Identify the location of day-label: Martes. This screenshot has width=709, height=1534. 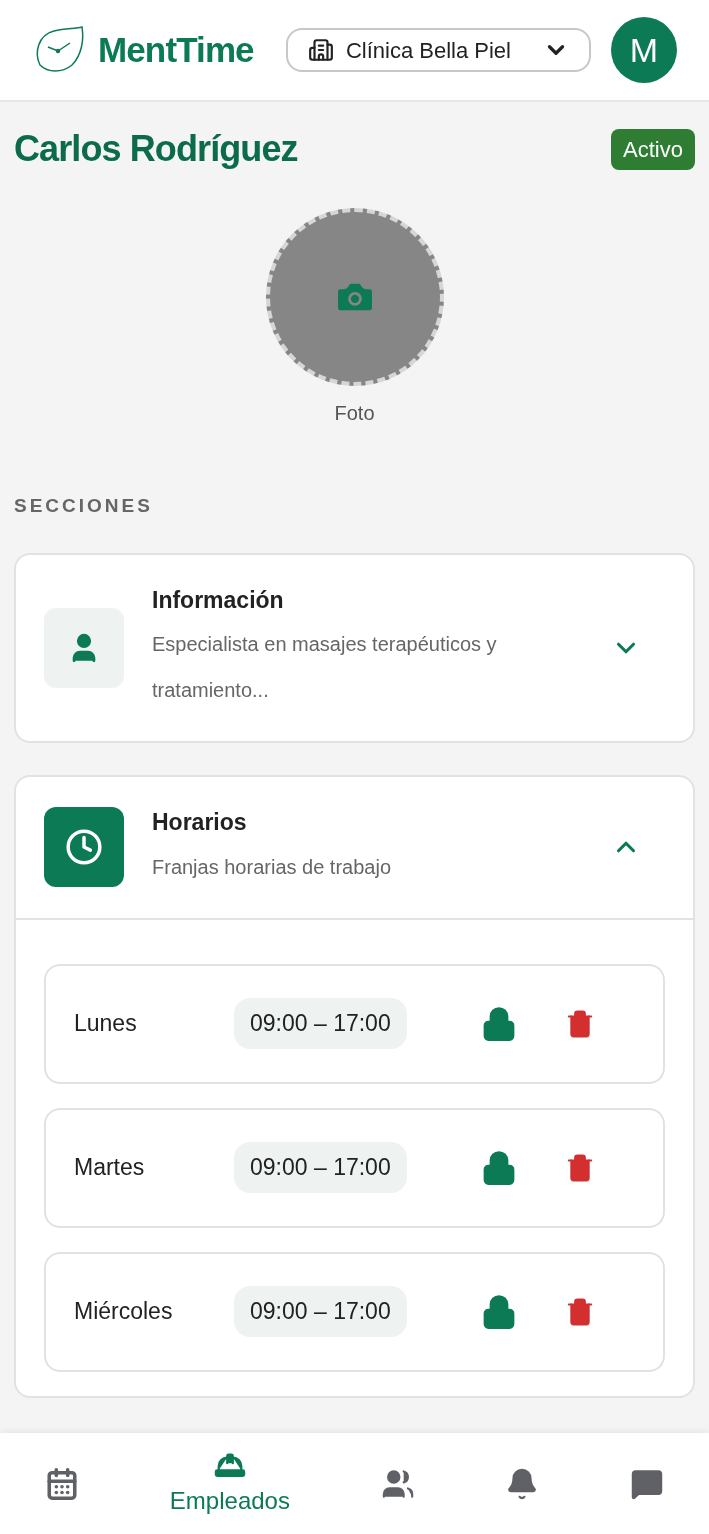
(110, 1168).